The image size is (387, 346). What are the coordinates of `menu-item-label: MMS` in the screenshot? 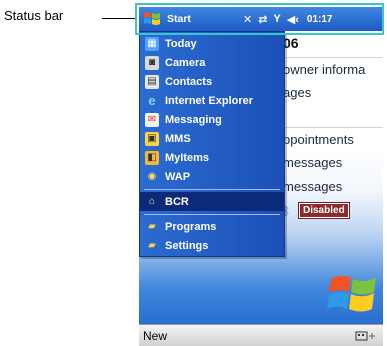 It's located at (178, 138).